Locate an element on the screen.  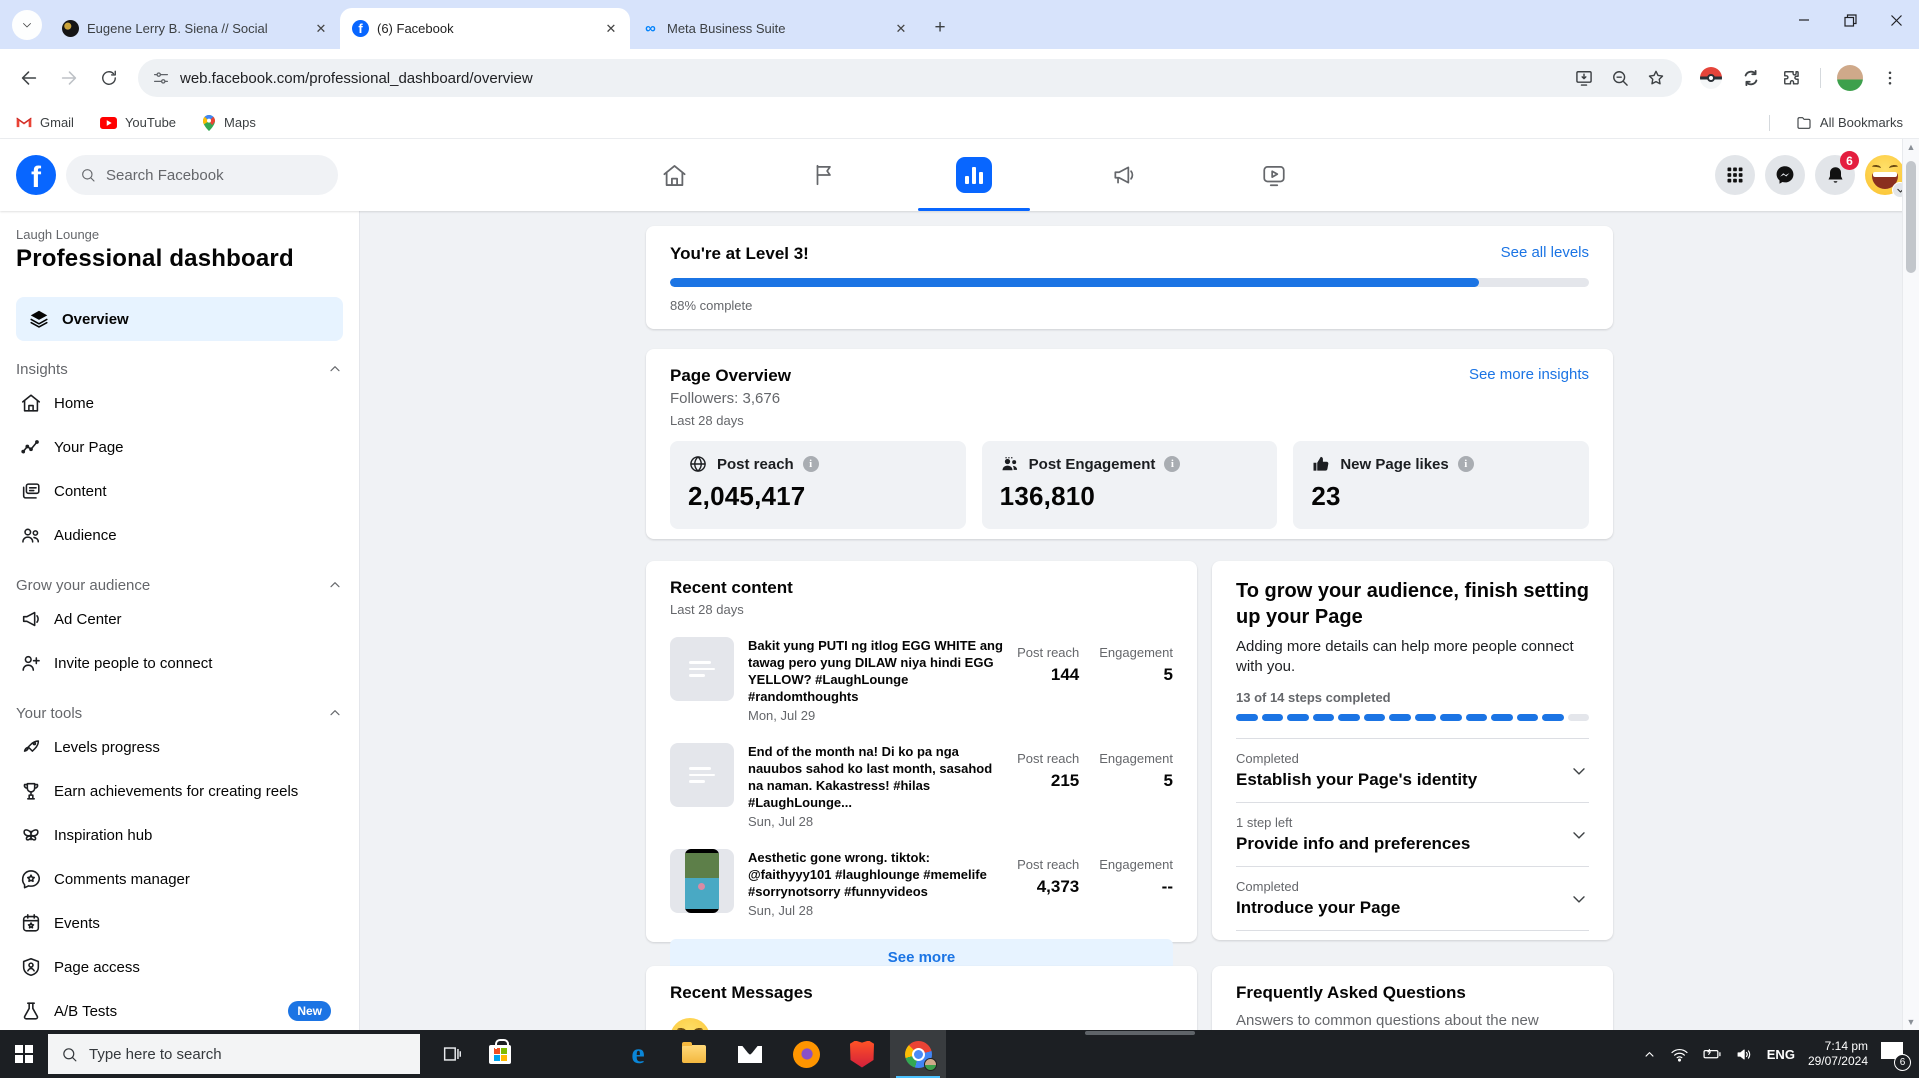
sidebar-section-insights: Insights is located at coordinates (179, 369).